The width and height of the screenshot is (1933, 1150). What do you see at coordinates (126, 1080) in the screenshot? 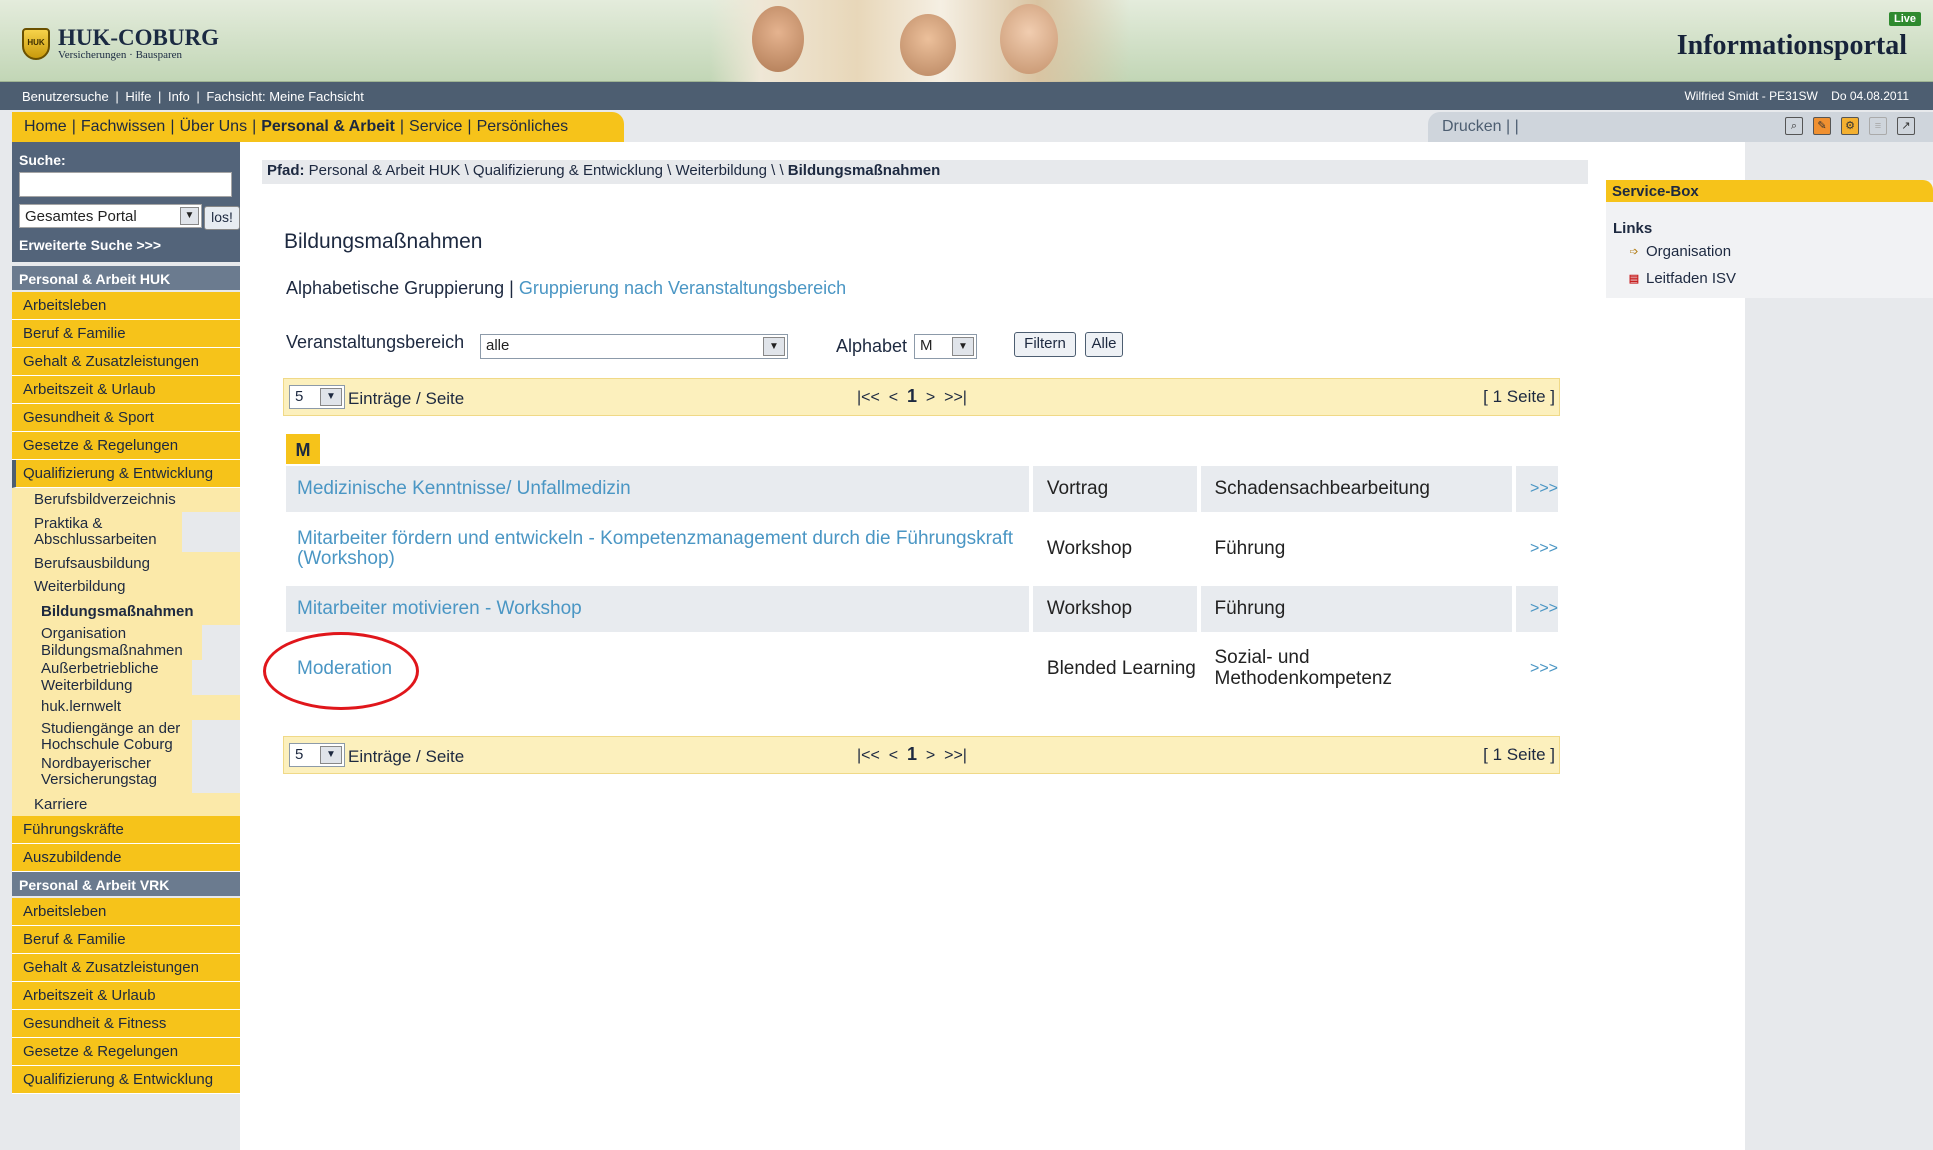
I see `sidebar-item: Qualifizierung & Entwicklung` at bounding box center [126, 1080].